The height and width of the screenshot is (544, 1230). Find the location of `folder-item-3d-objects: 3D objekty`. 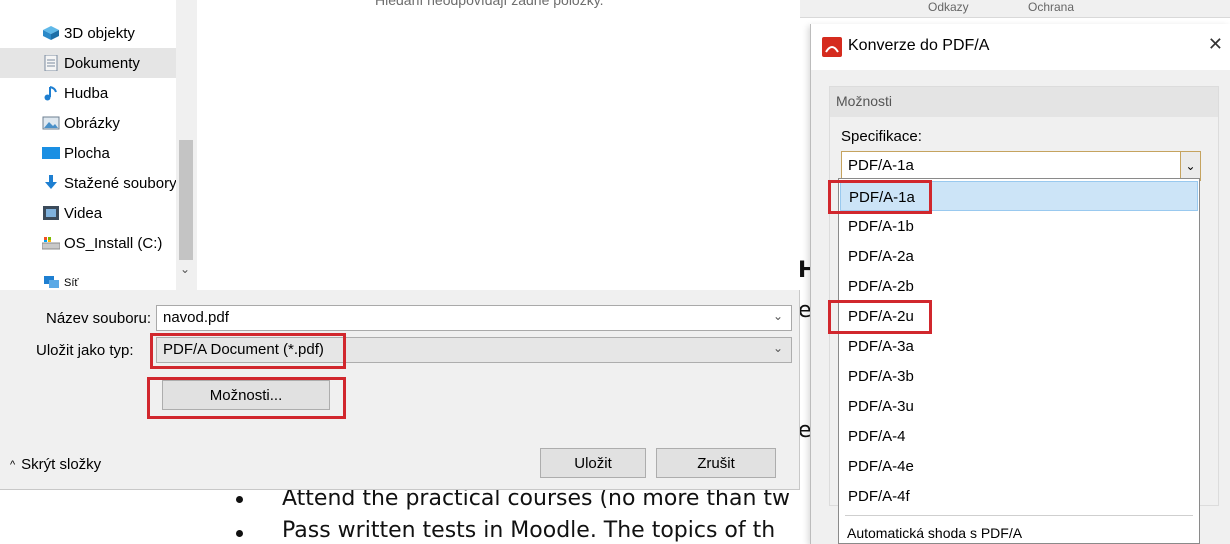

folder-item-3d-objects: 3D objekty is located at coordinates (88, 33).